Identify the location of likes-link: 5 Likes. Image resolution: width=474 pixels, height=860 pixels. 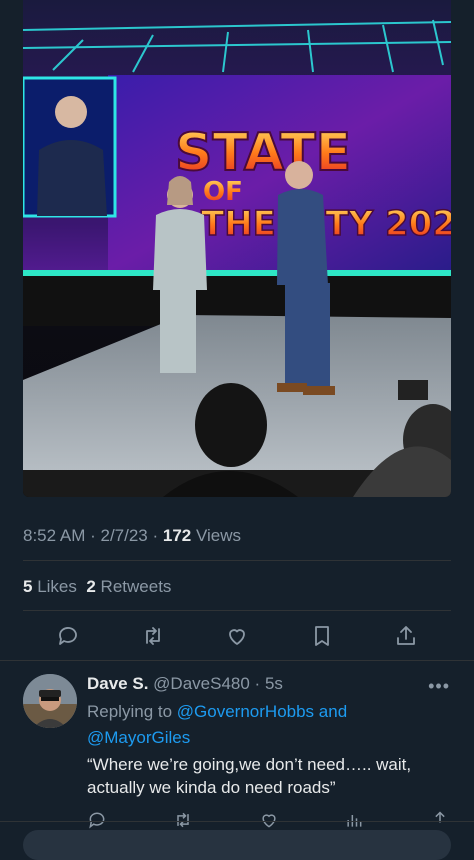
(50, 586).